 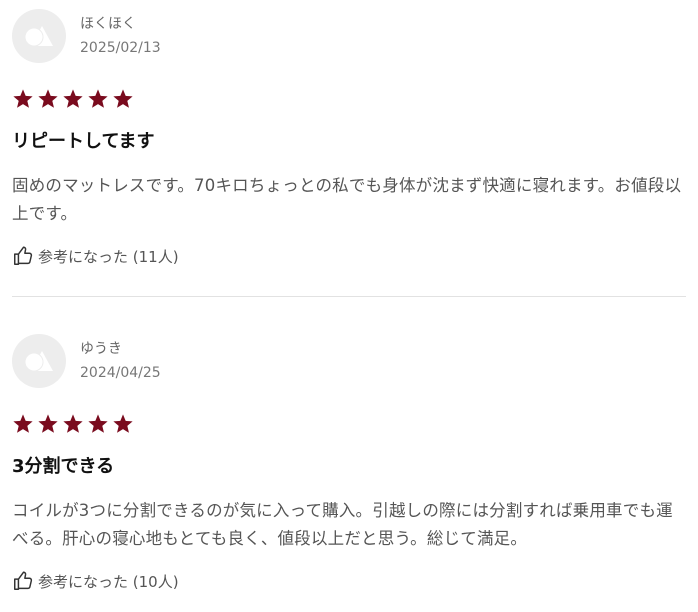 What do you see at coordinates (349, 36) in the screenshot?
I see `review-header: ほくほく 2025/02/13` at bounding box center [349, 36].